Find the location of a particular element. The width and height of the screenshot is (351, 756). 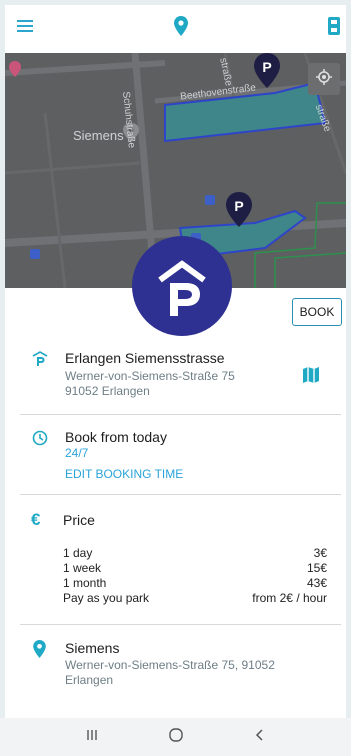

crosshair-icon is located at coordinates (324, 79).